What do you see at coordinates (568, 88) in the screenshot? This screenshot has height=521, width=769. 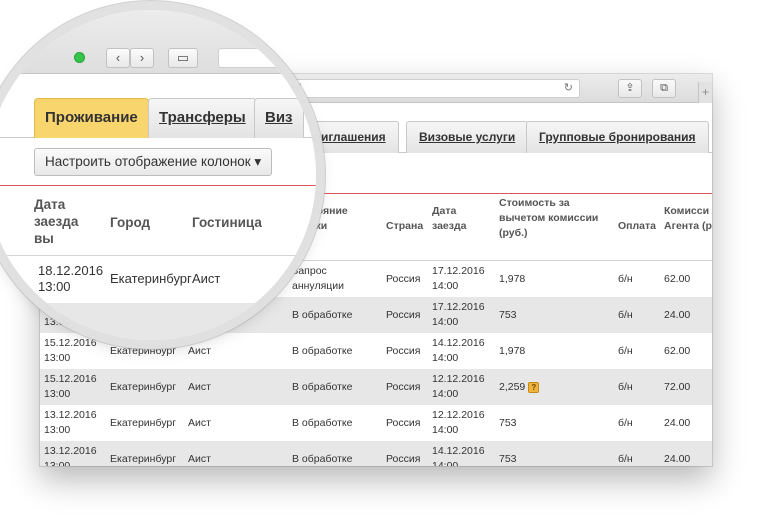 I see `reload-icon: ↻` at bounding box center [568, 88].